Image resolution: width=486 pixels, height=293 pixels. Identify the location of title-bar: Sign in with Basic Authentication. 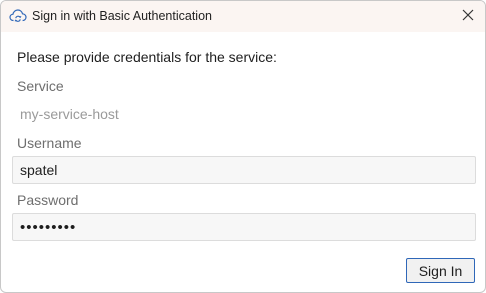
(243, 16).